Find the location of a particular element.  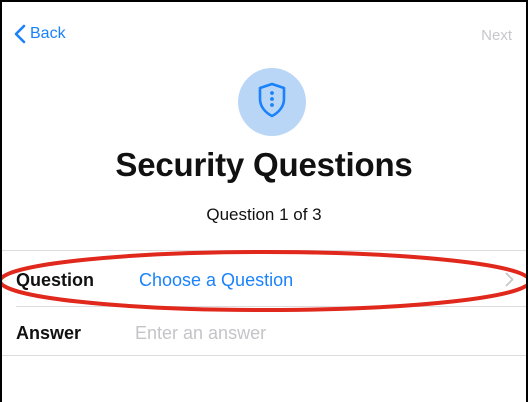

answer-label: Answer is located at coordinates (49, 332).